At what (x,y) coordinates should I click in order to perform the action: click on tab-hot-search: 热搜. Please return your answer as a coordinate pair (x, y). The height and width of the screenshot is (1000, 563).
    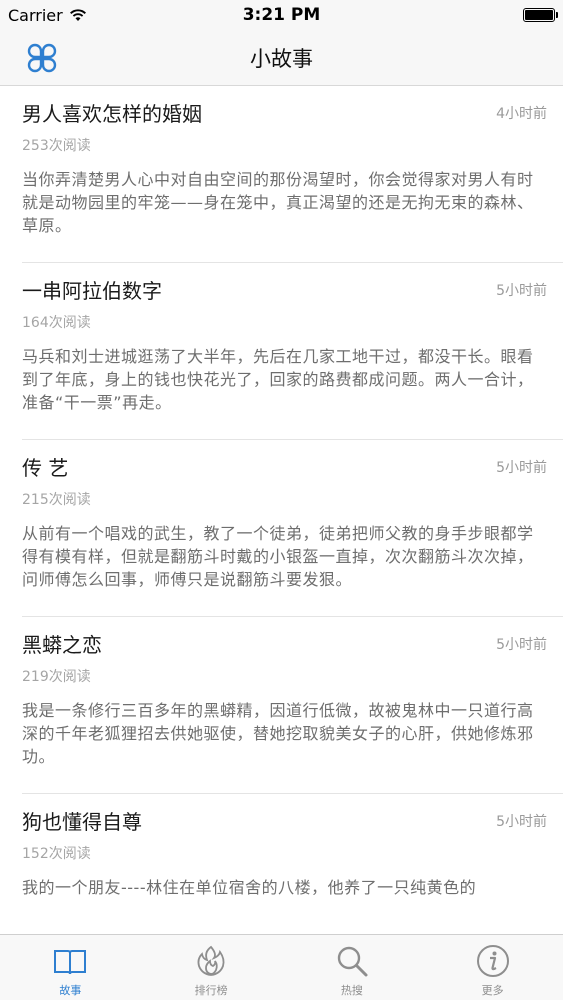
    Looking at the image, I should click on (352, 967).